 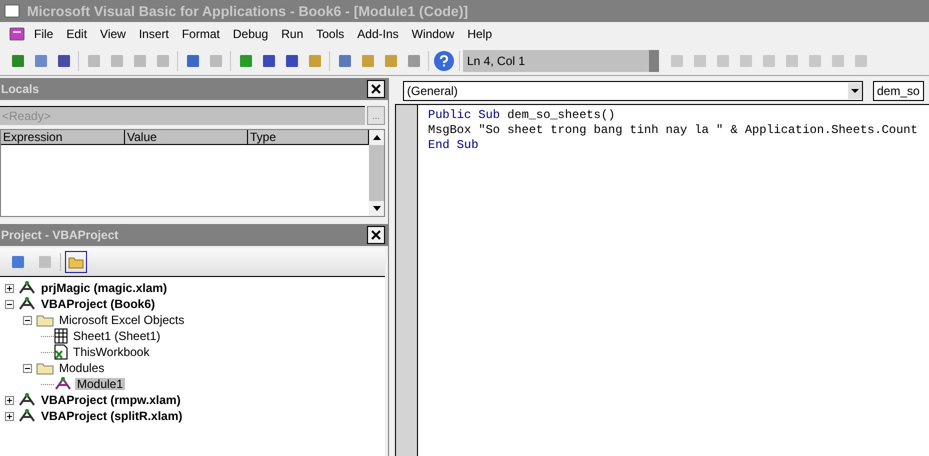 What do you see at coordinates (63, 137) in the screenshot?
I see `column-header: Expression` at bounding box center [63, 137].